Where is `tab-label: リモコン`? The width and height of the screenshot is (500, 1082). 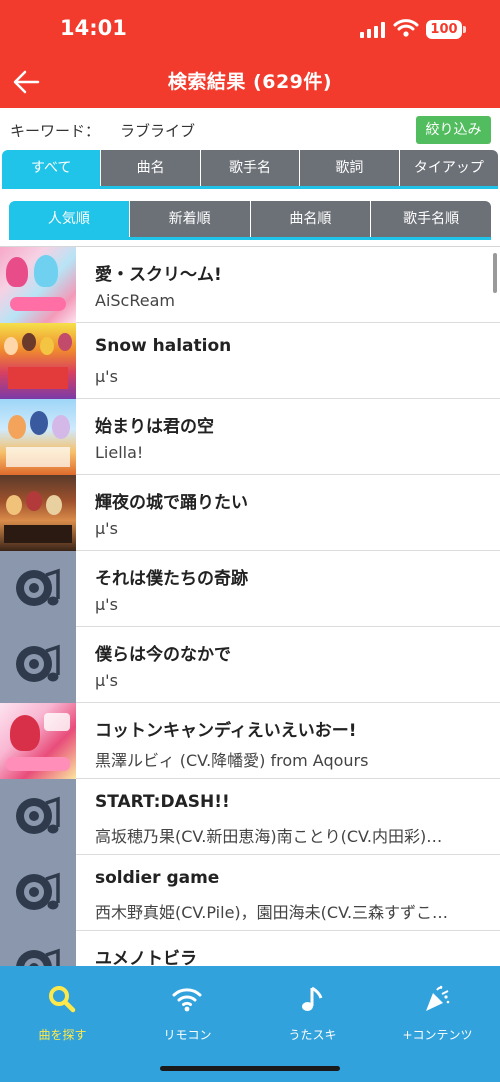 tab-label: リモコン is located at coordinates (187, 1035).